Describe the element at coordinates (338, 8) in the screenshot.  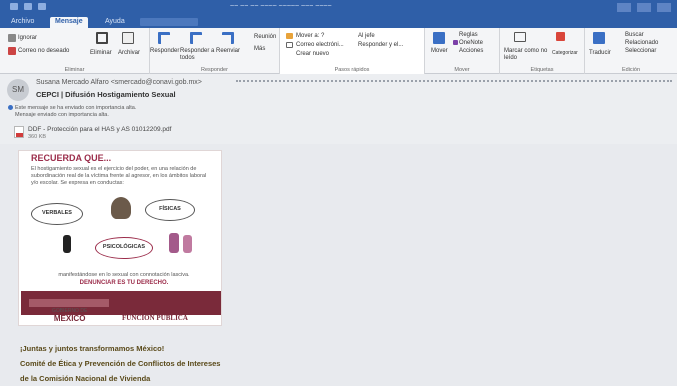
I see `title-bar: ~~ ~~ ~~ ~~~~ ~~~~~ ~~~ ~~~~` at that location.